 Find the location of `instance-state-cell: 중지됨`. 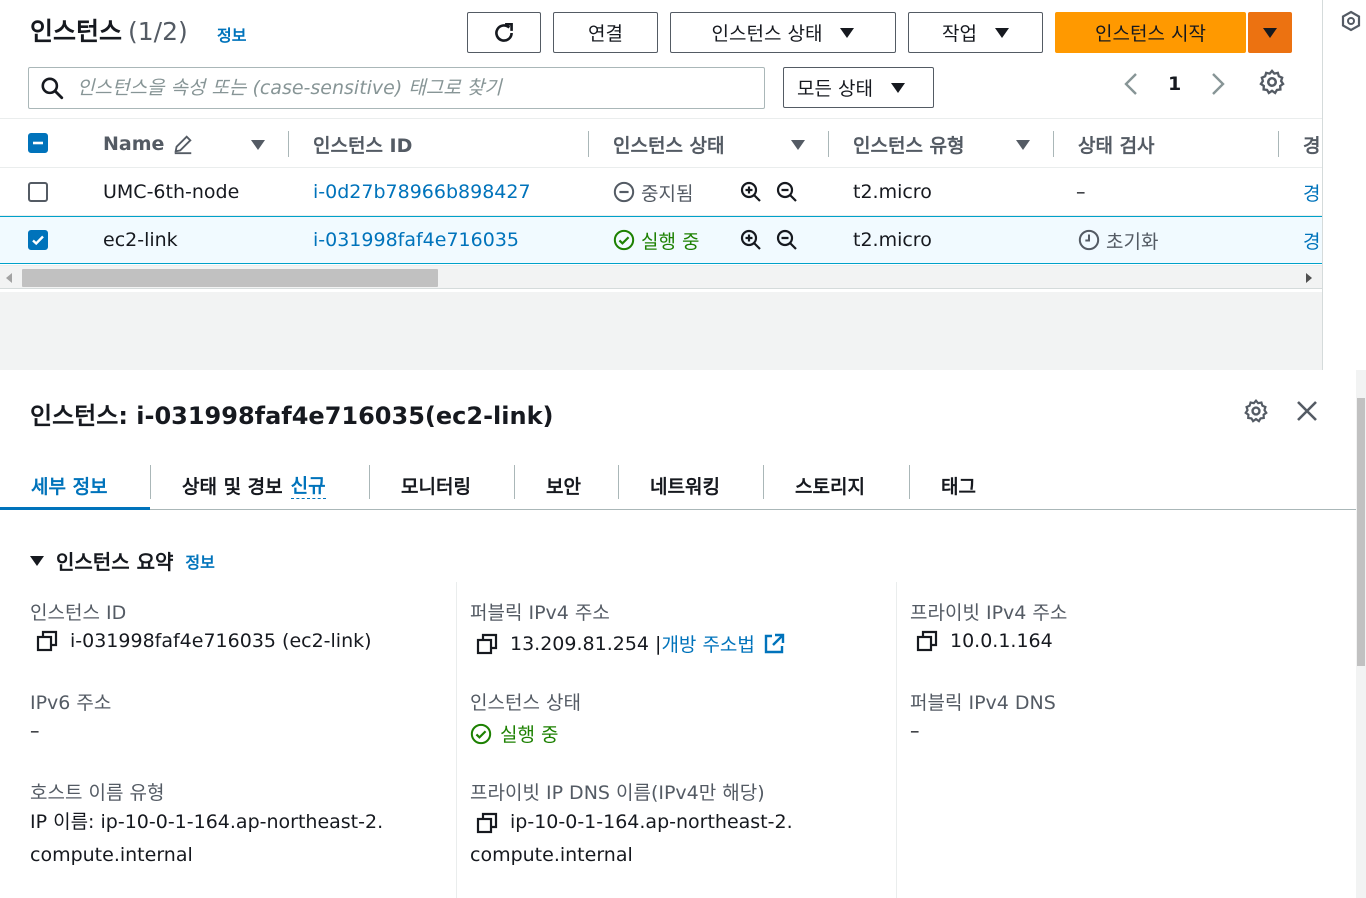

instance-state-cell: 중지됨 is located at coordinates (653, 192).